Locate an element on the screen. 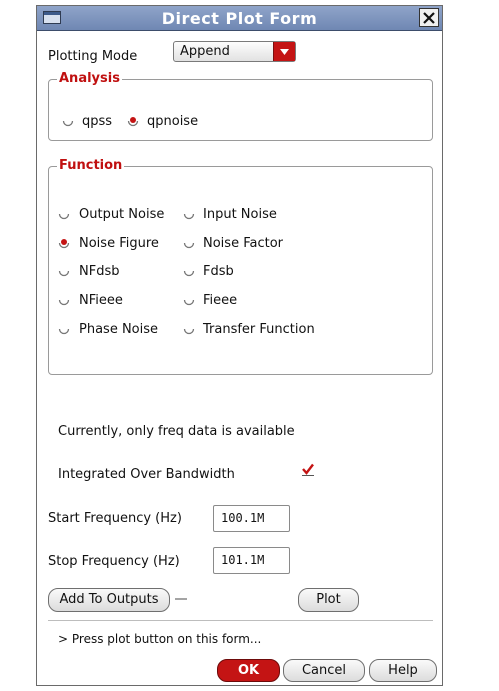 Image resolution: width=499 pixels, height=691 pixels. integrated-checkbox is located at coordinates (308, 470).